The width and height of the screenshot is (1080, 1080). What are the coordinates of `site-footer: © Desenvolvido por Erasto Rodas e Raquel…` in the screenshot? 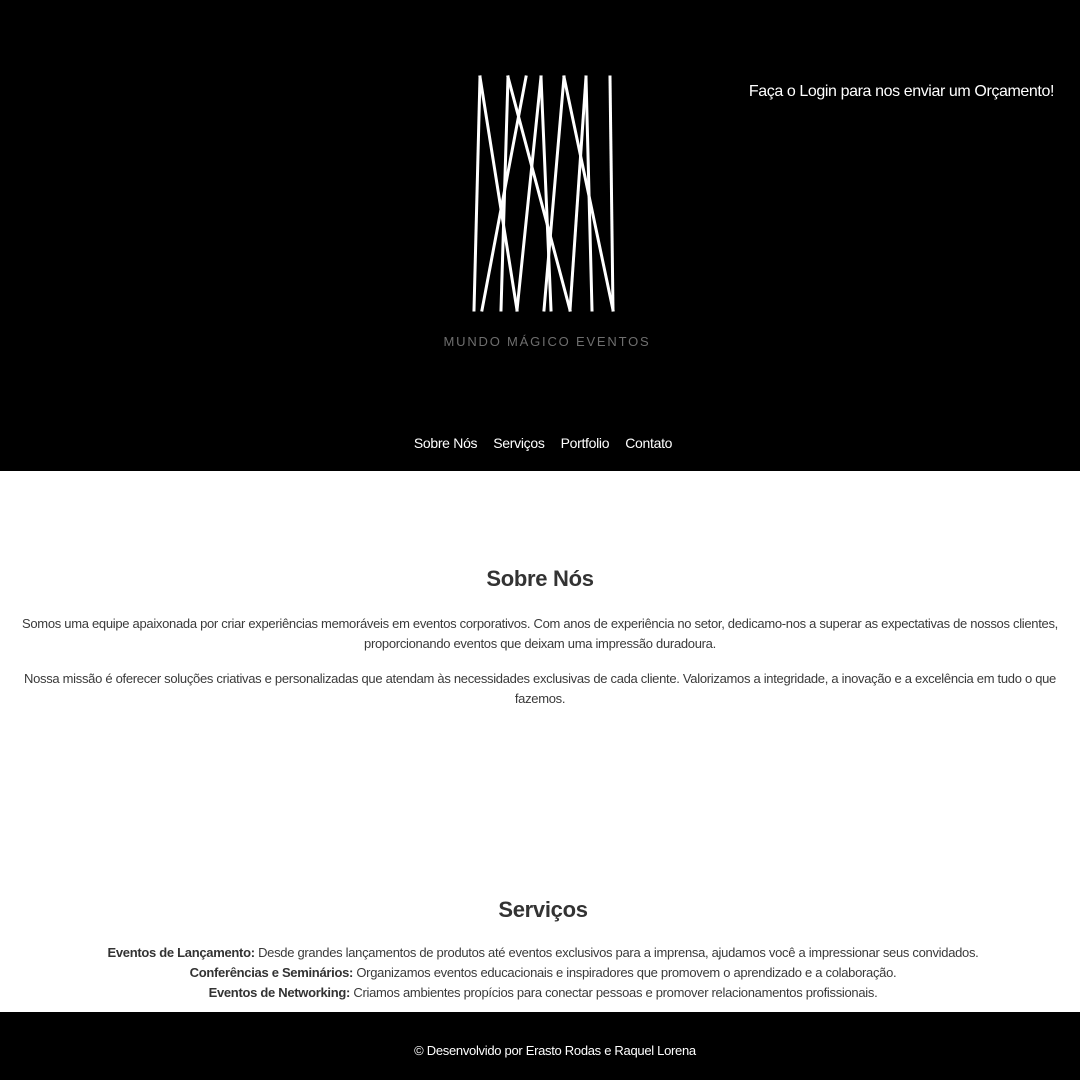 It's located at (540, 1046).